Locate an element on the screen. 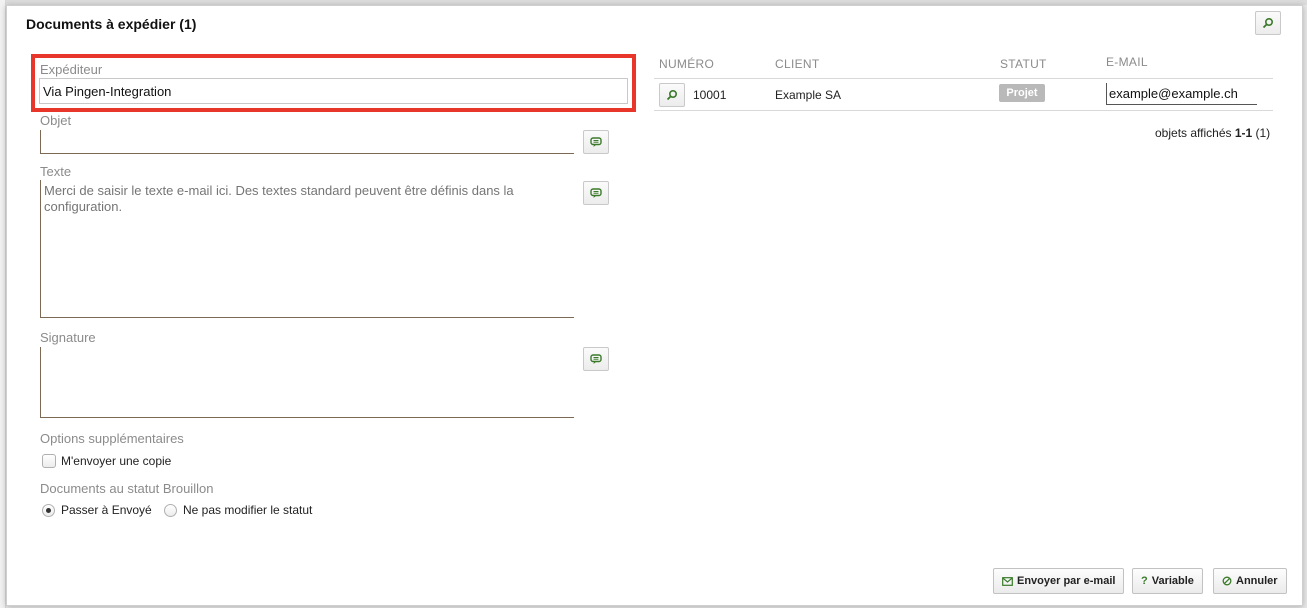 This screenshot has height=608, width=1307. signature-template-button is located at coordinates (596, 359).